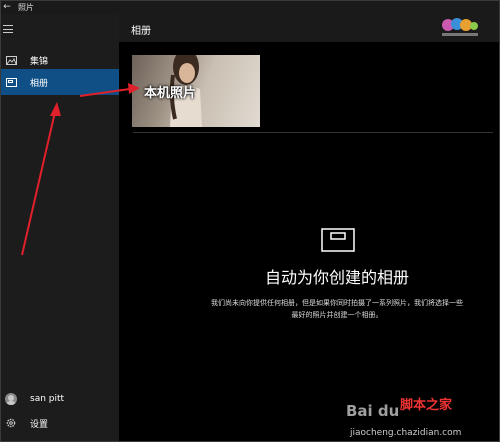 Image resolution: width=500 pixels, height=442 pixels. I want to click on title-bar: ← 照片, so click(250, 7).